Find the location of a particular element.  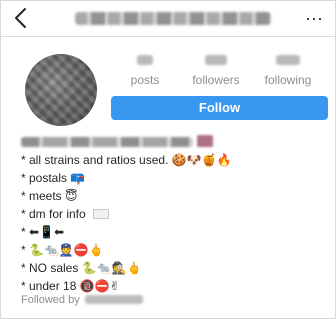

bio-line: * dm for info is located at coordinates (171, 214).